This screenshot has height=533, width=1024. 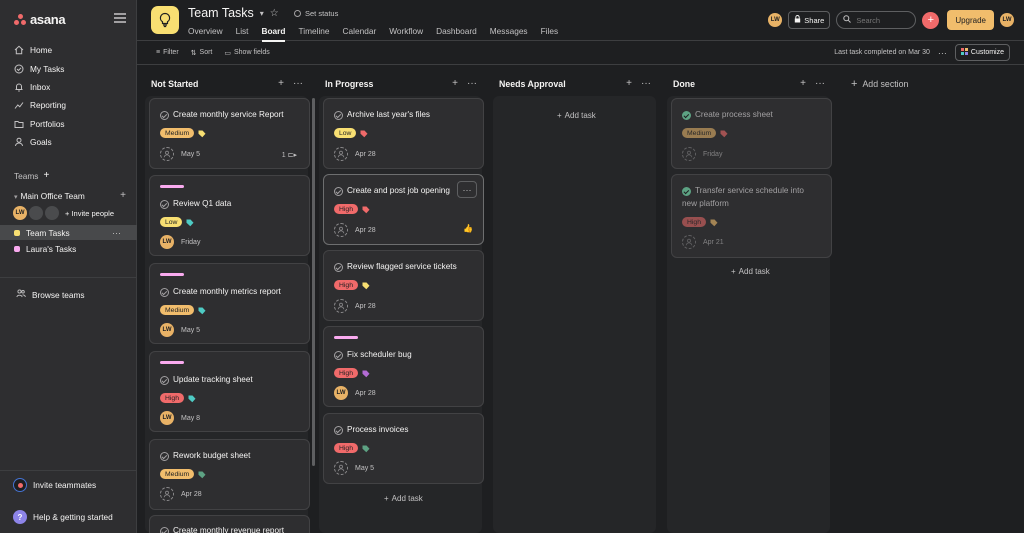 I want to click on avatar-placeholder, so click(x=52, y=213).